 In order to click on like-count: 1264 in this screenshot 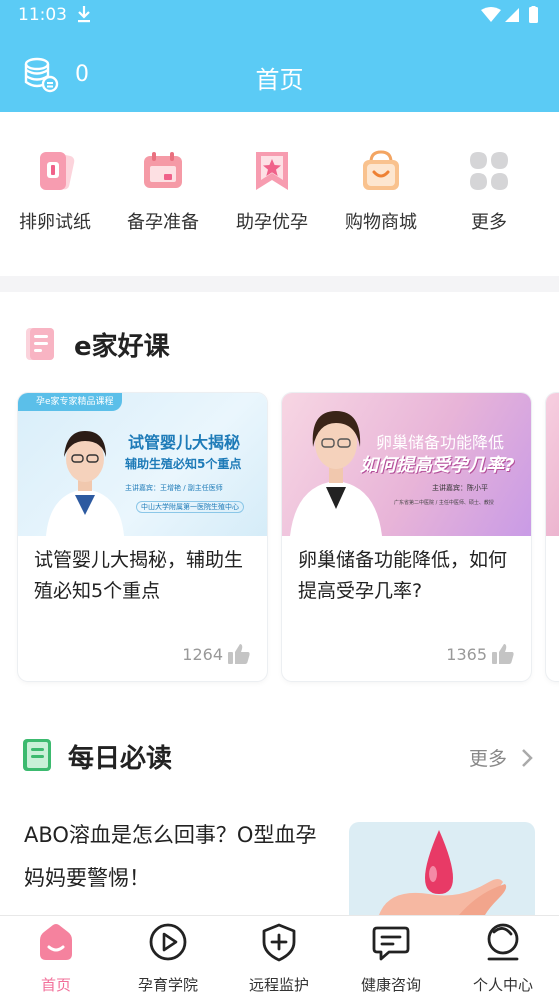, I will do `click(216, 654)`.